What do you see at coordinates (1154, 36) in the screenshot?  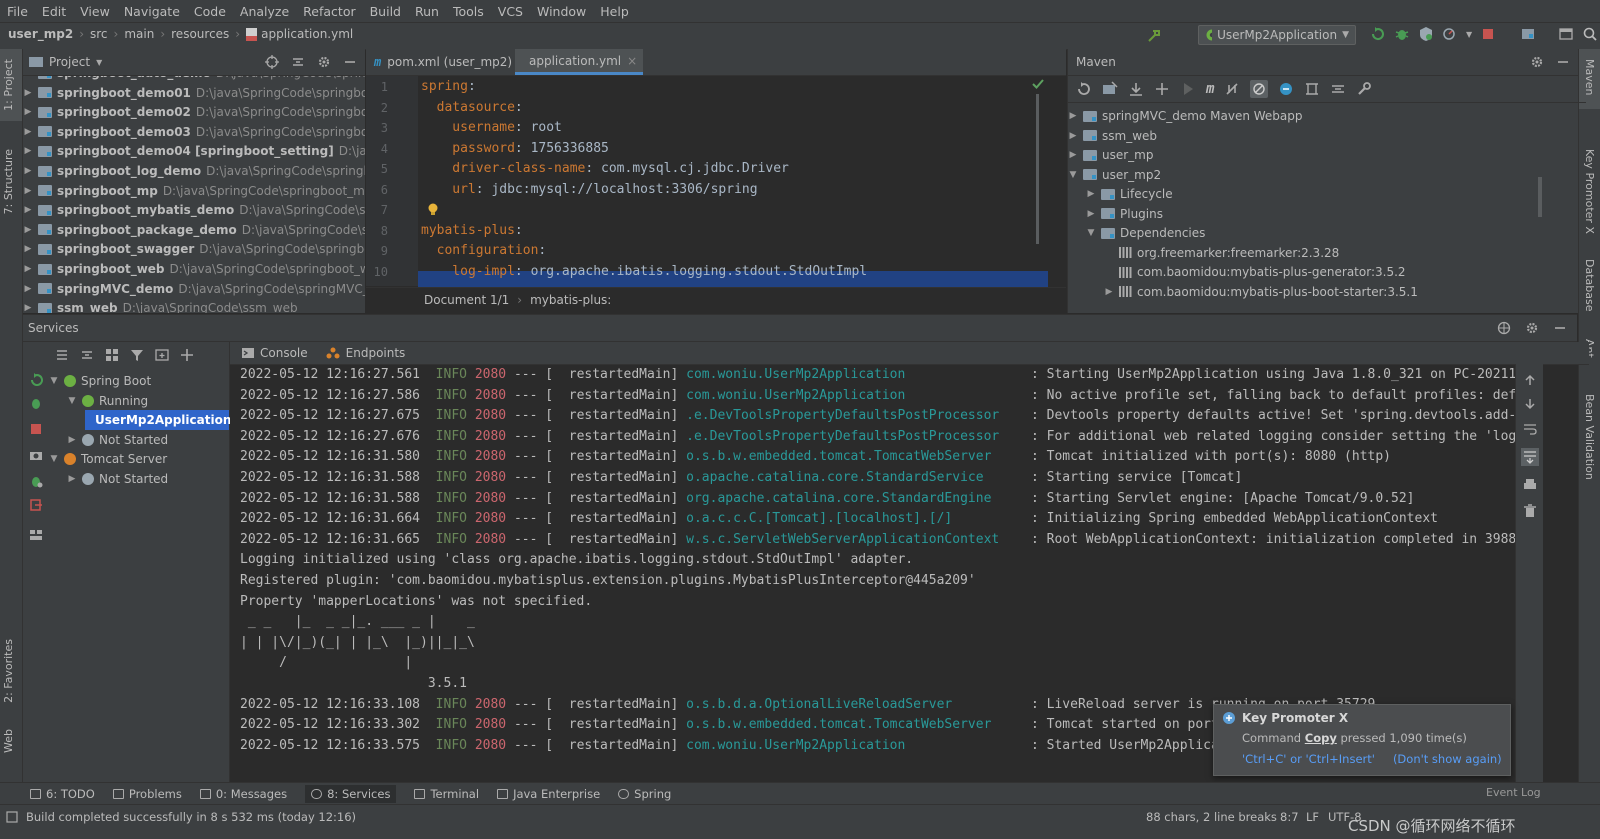 I see `build-hammer-icon` at bounding box center [1154, 36].